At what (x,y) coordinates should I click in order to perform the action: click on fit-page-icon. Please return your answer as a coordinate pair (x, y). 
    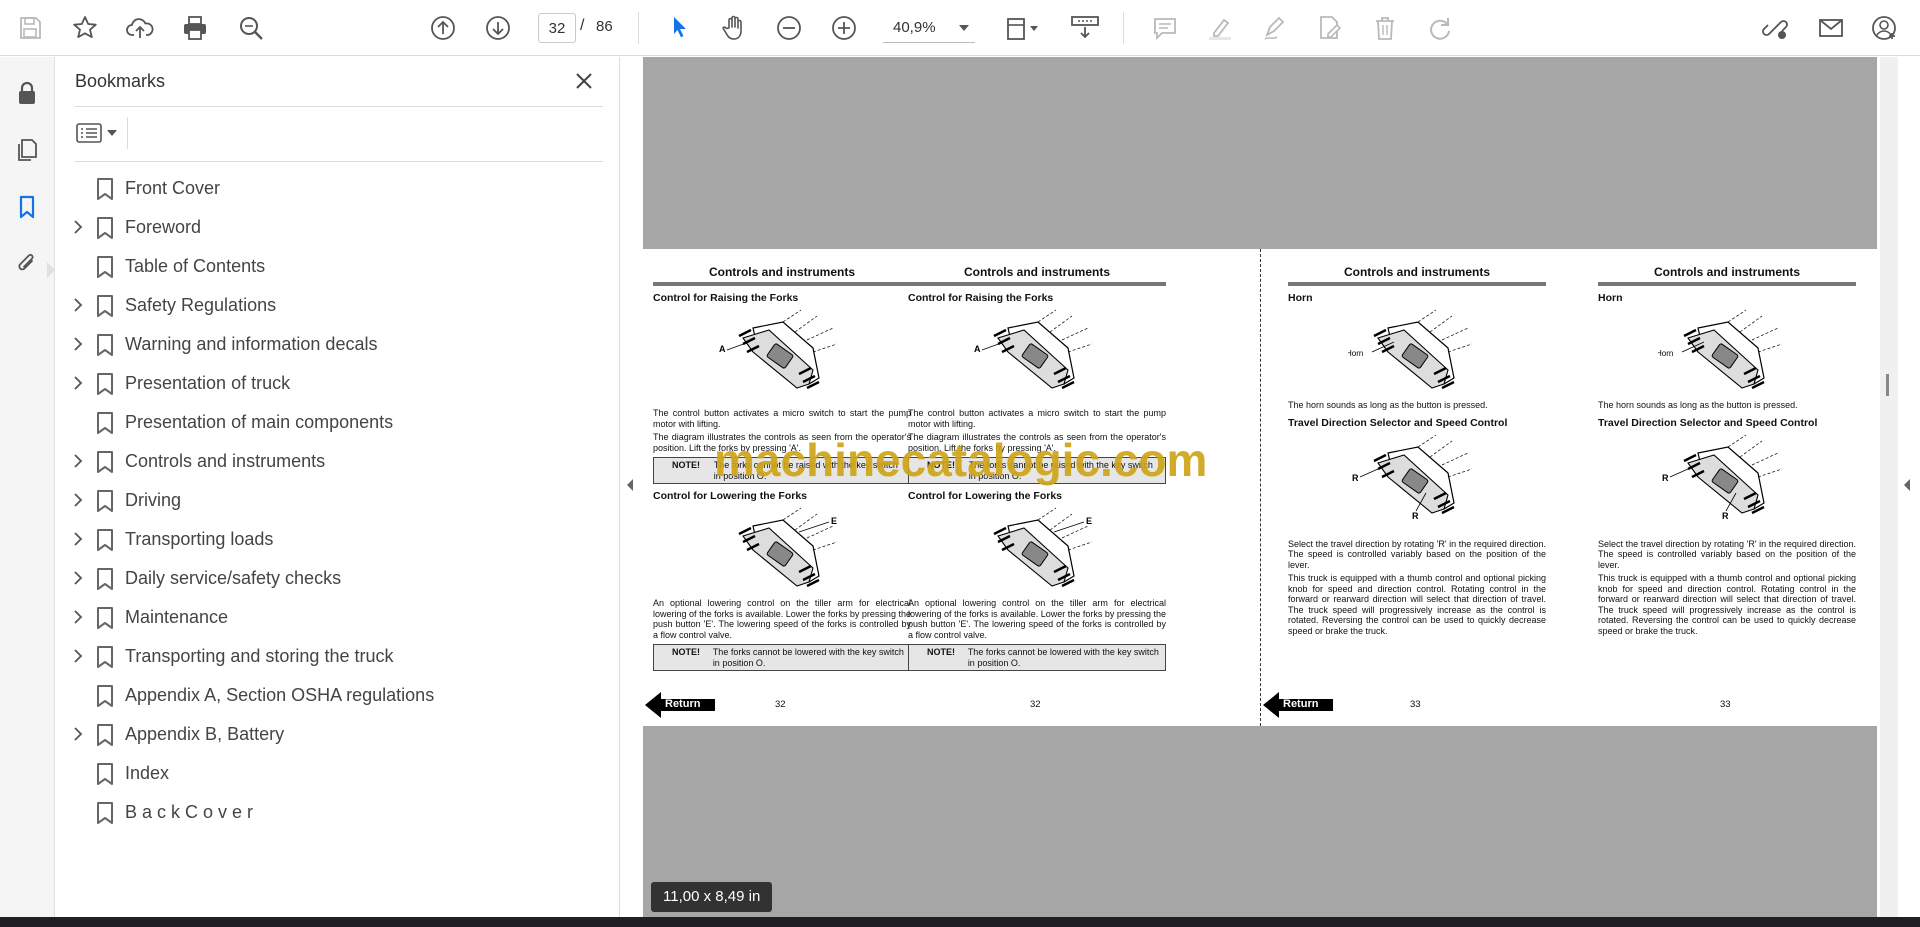
    Looking at the image, I should click on (1024, 28).